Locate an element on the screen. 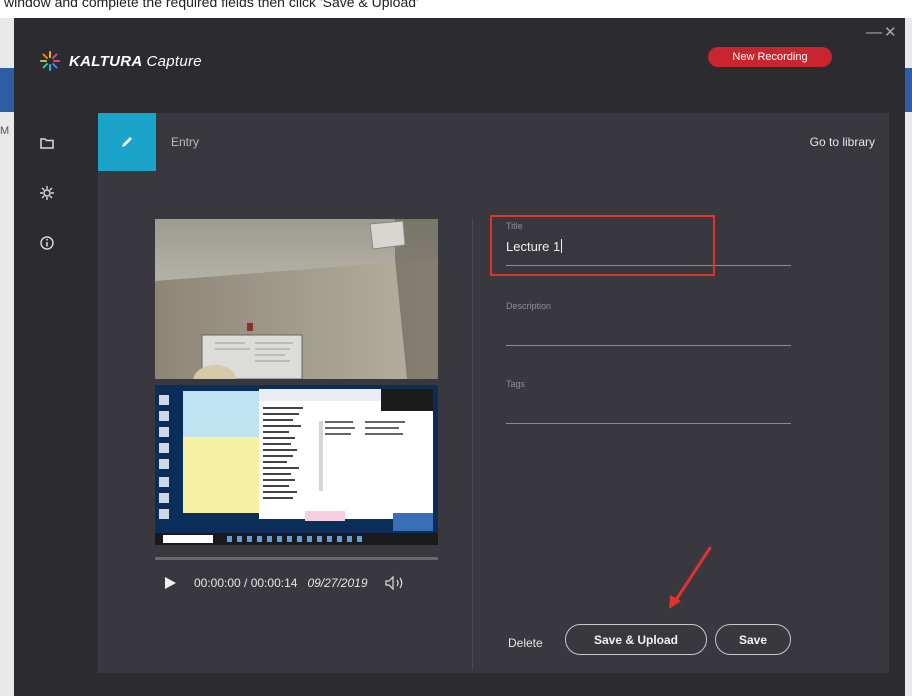 This screenshot has width=912, height=696. webcam-preview is located at coordinates (296, 299).